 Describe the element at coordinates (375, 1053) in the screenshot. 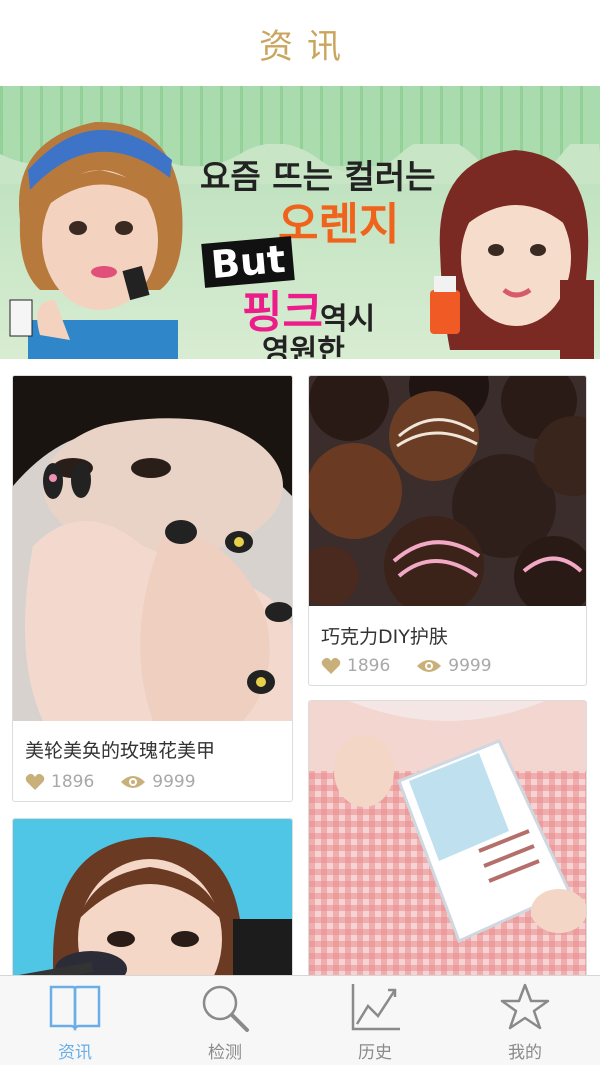

I see `tab-label-history: 历史` at that location.